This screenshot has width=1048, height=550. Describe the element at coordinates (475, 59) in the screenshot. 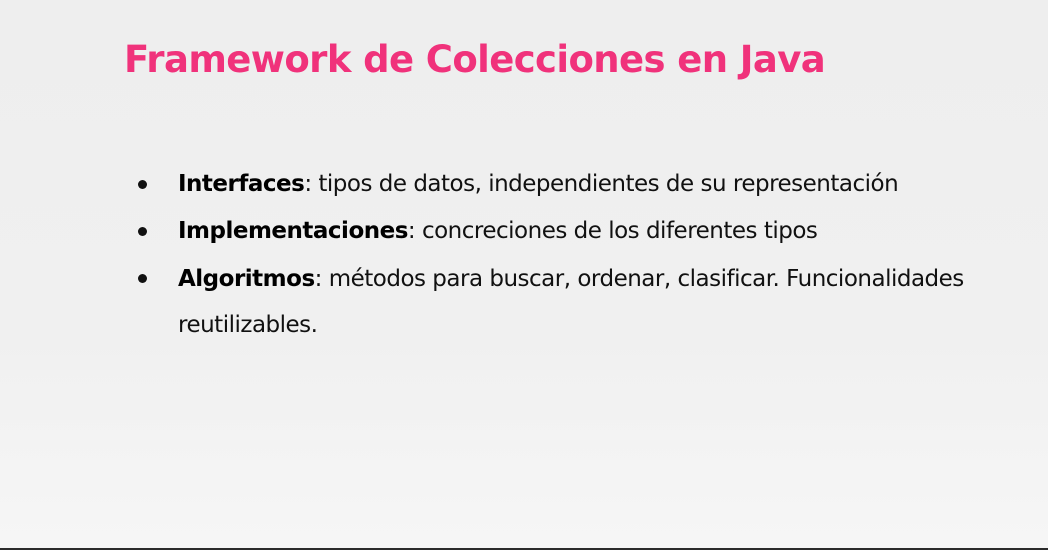

I see `slide-title: Framework de Colecciones en Java` at that location.